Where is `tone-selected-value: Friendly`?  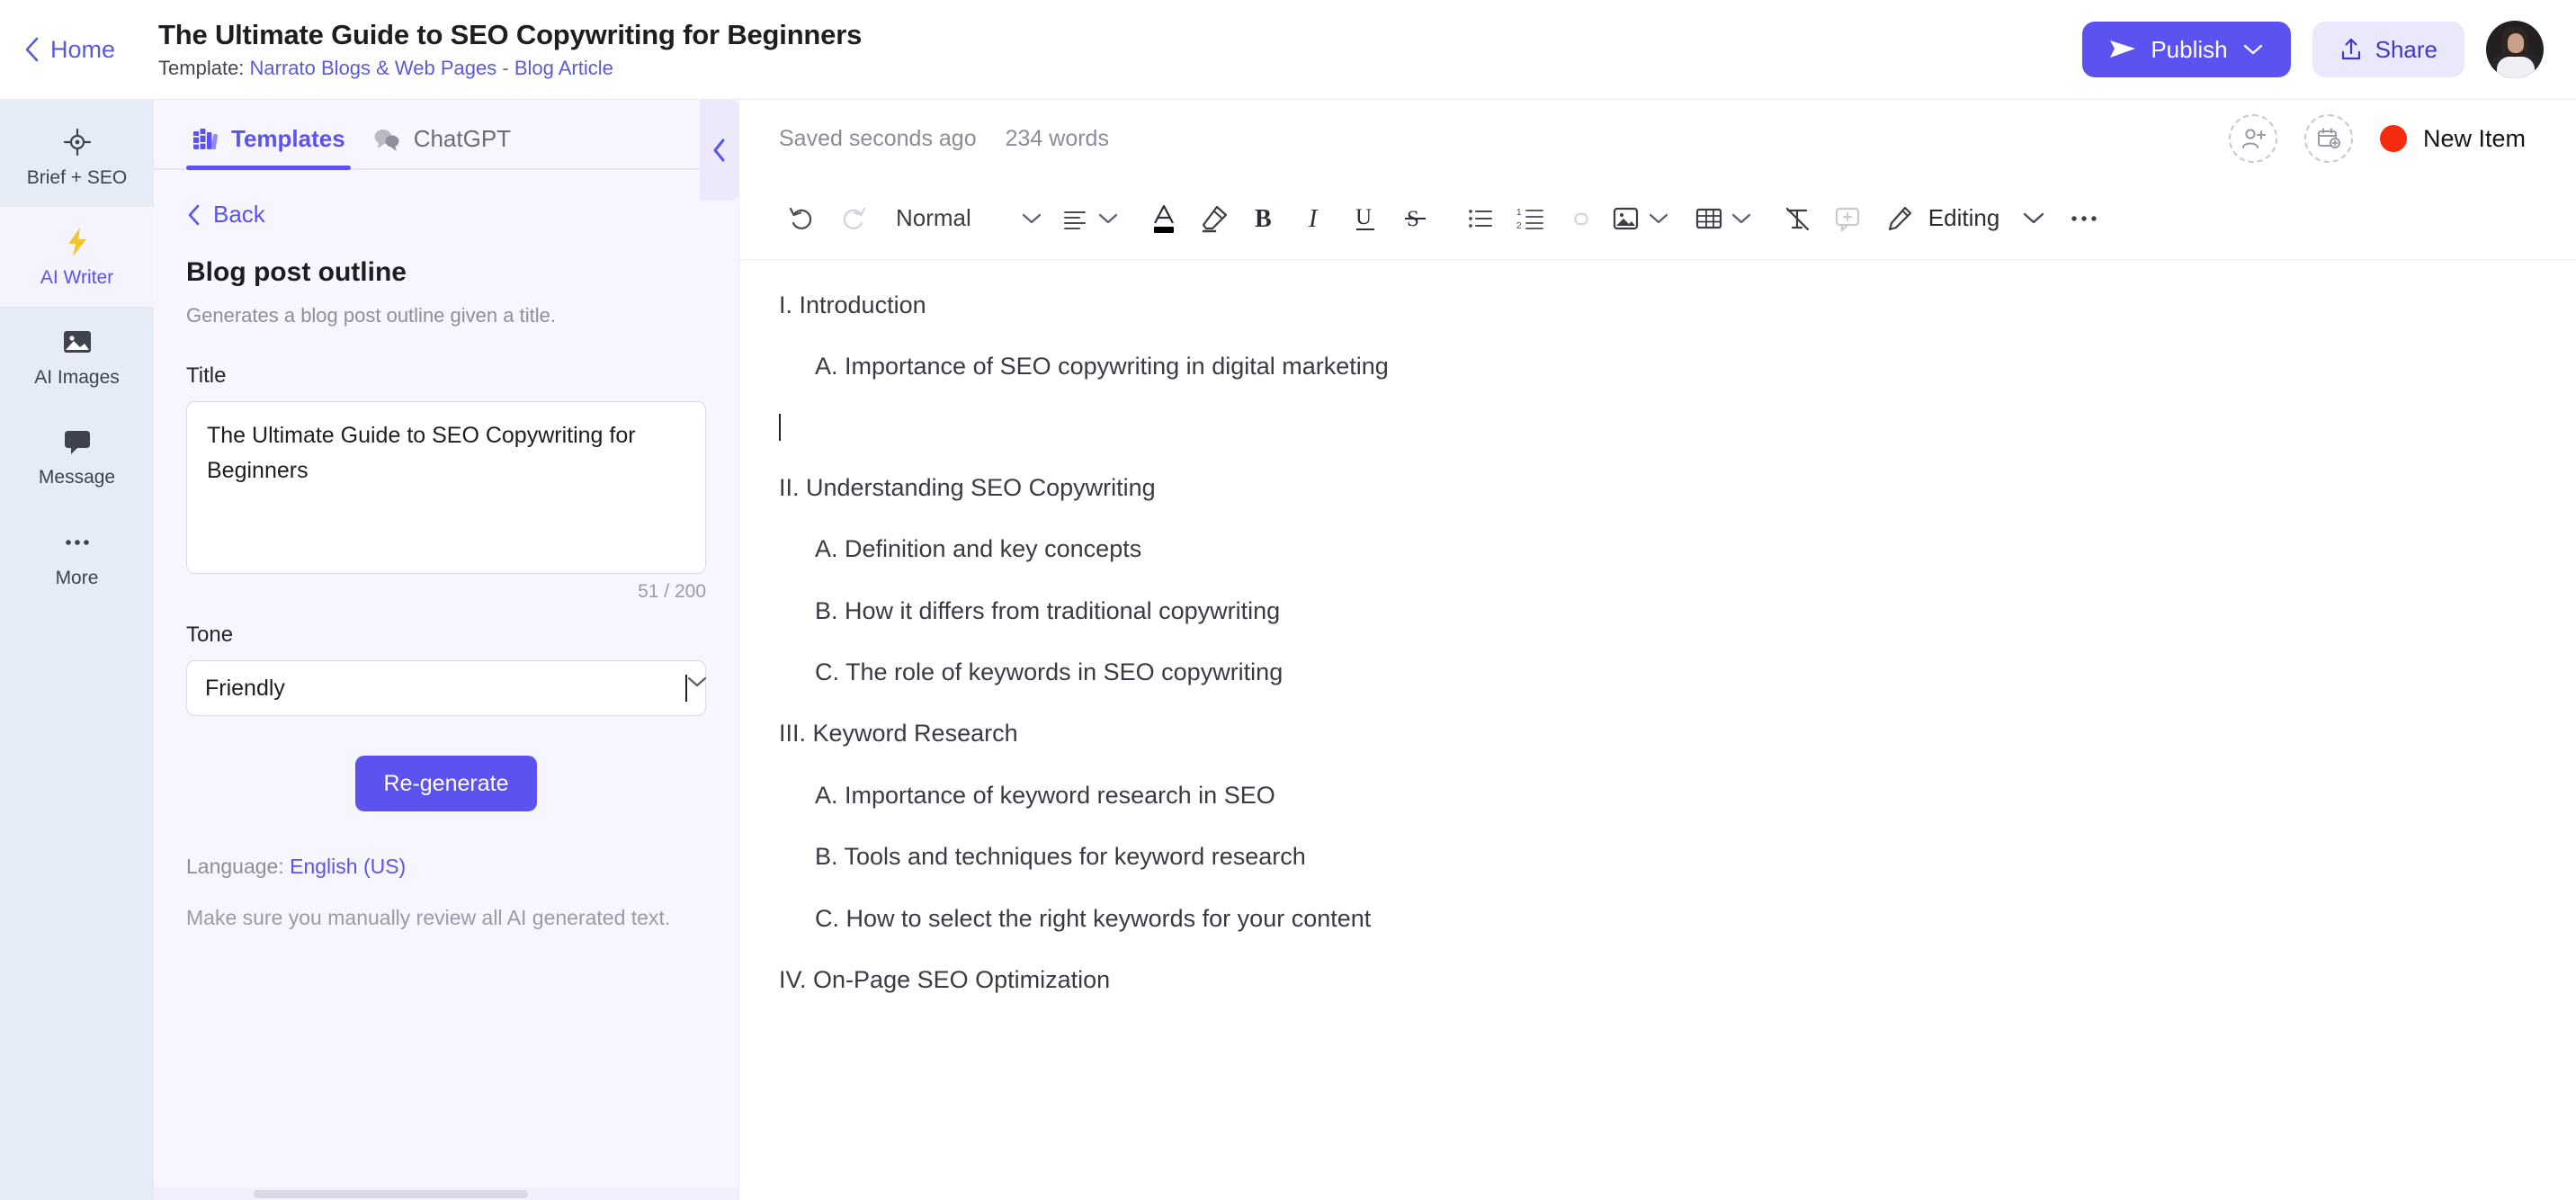 tone-selected-value: Friendly is located at coordinates (245, 688).